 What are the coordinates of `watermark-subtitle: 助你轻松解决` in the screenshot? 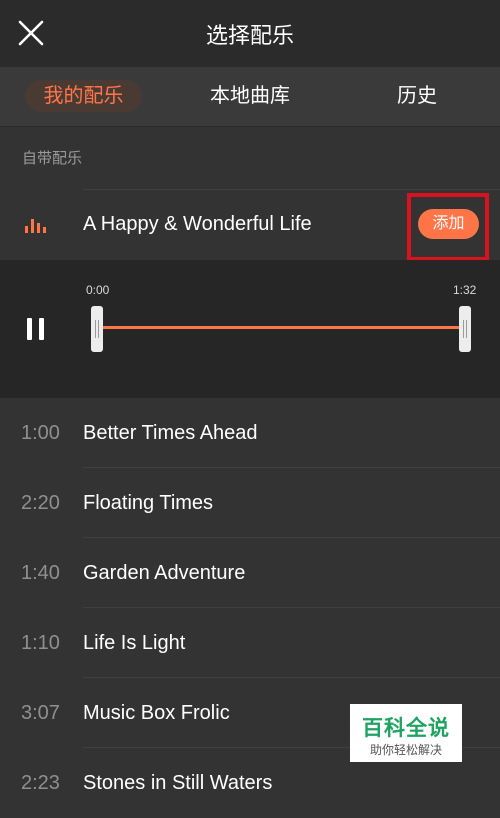 It's located at (405, 750).